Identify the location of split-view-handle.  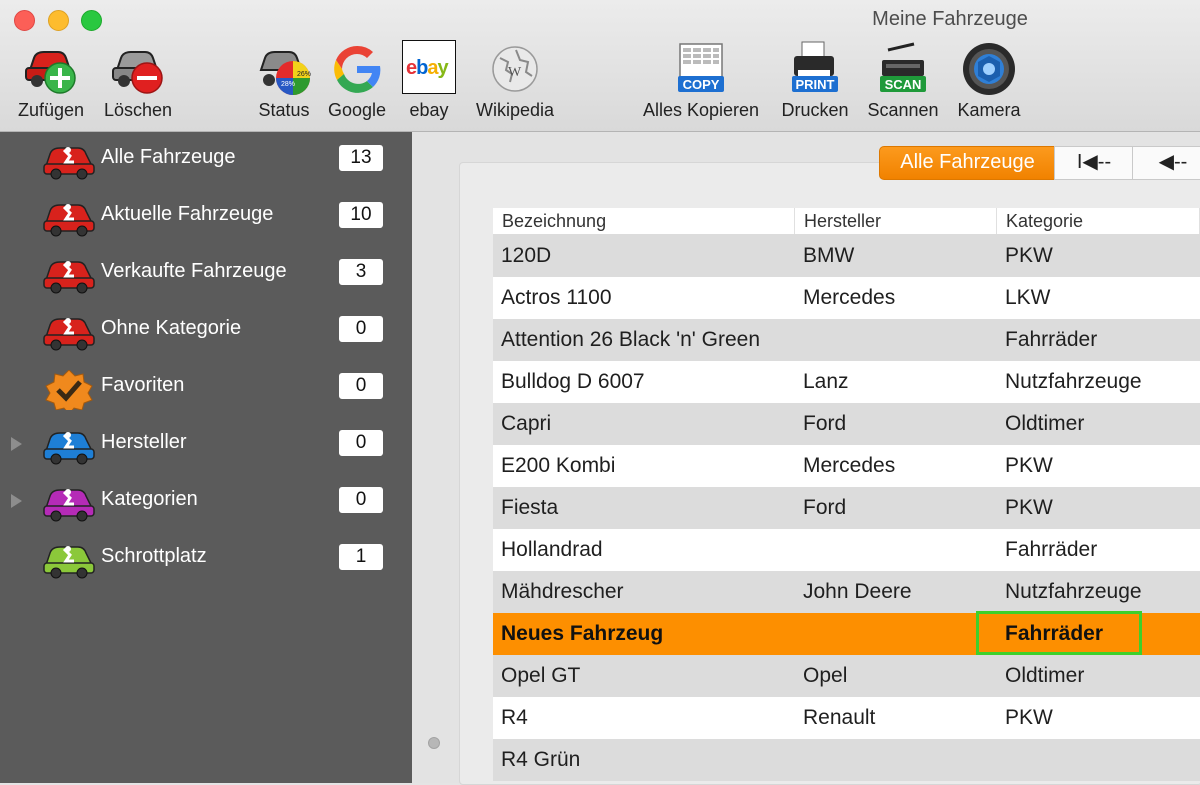
(434, 743).